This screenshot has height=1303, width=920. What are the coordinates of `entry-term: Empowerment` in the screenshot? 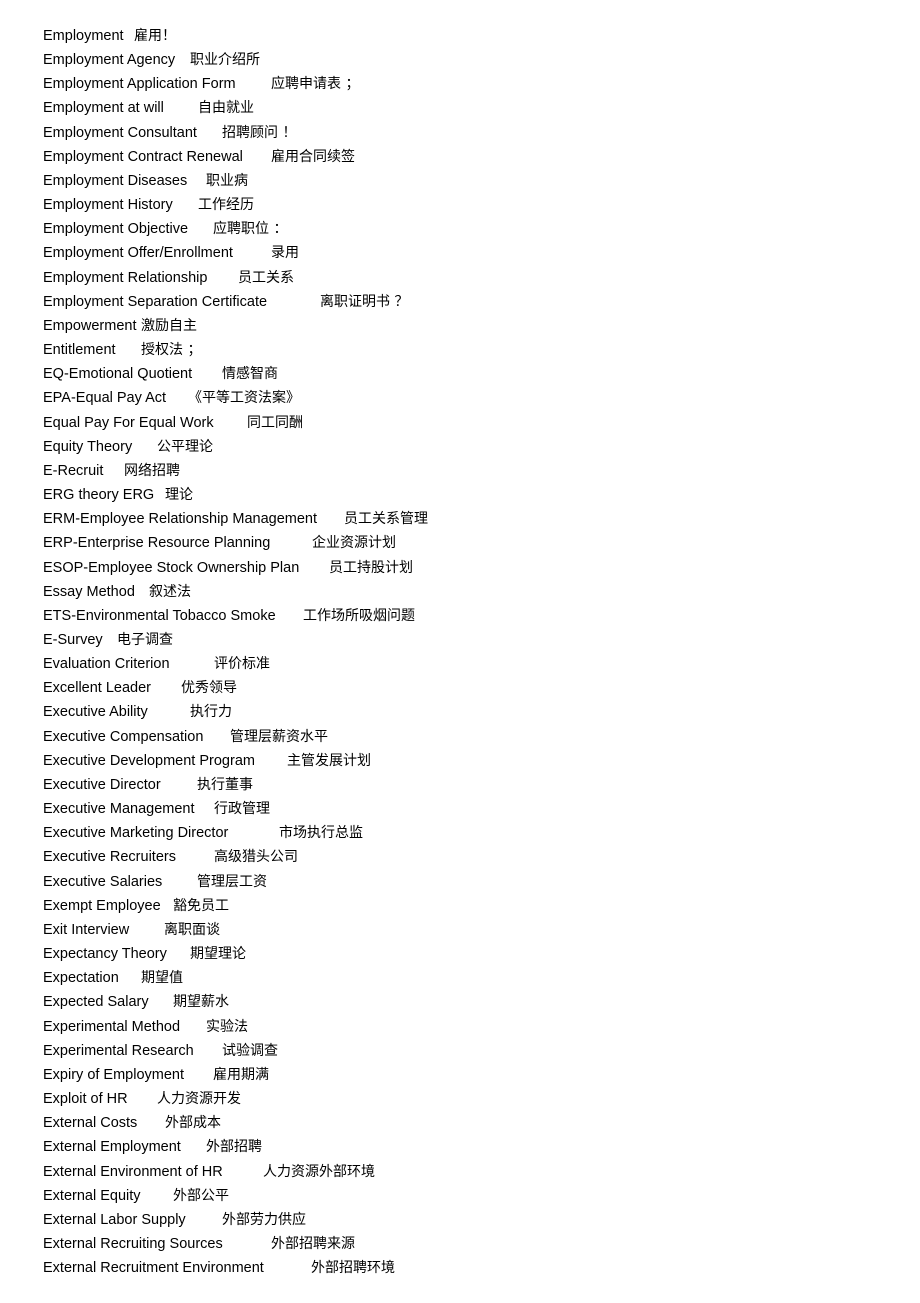 It's located at (90, 325).